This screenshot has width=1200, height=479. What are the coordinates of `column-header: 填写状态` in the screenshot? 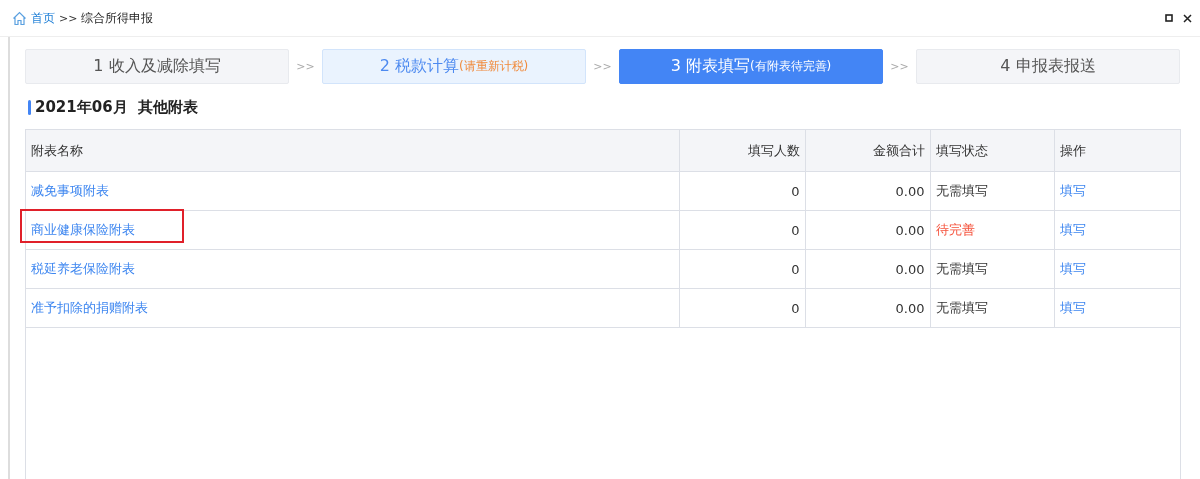 It's located at (992, 151).